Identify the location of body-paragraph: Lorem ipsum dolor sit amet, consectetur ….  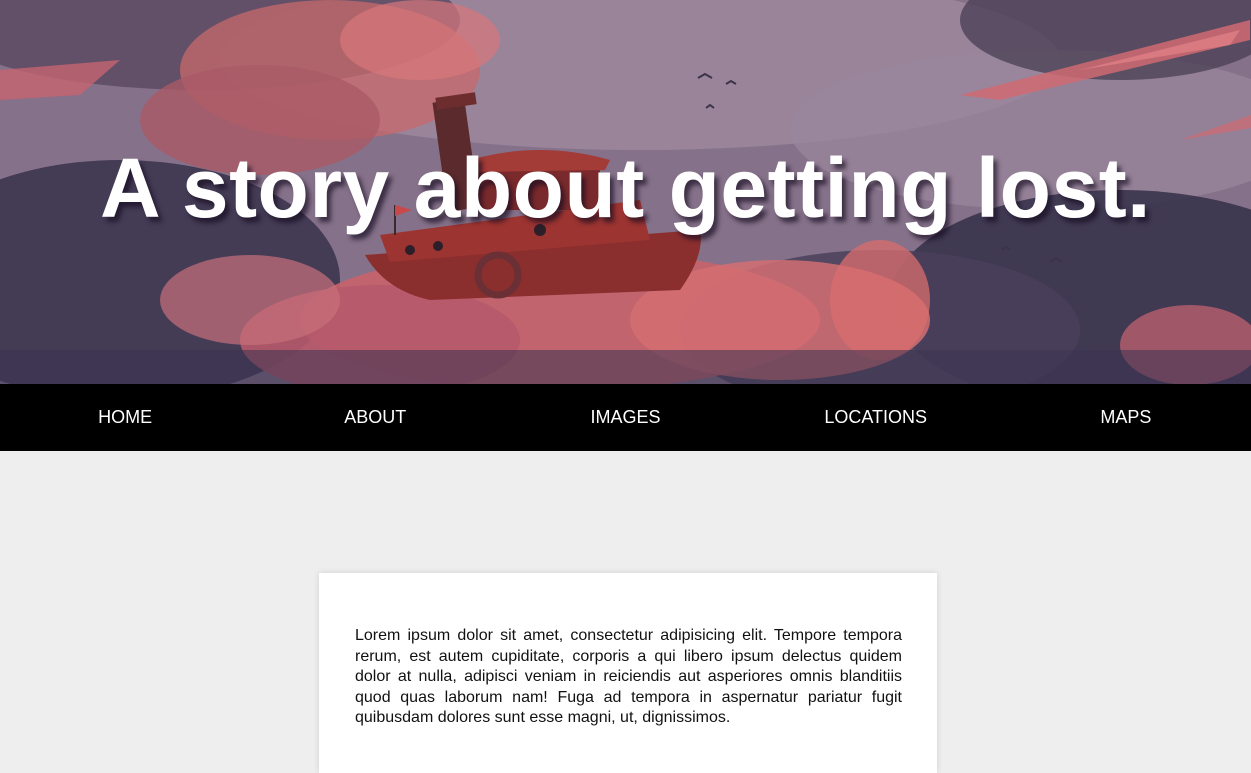
(628, 676).